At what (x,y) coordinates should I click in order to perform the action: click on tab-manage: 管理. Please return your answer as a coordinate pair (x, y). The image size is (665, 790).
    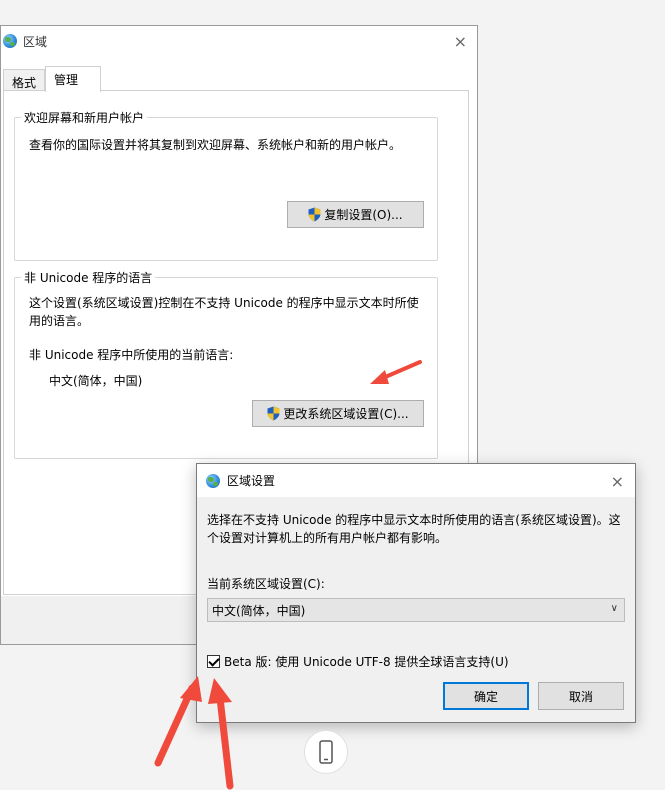
    Looking at the image, I should click on (73, 79).